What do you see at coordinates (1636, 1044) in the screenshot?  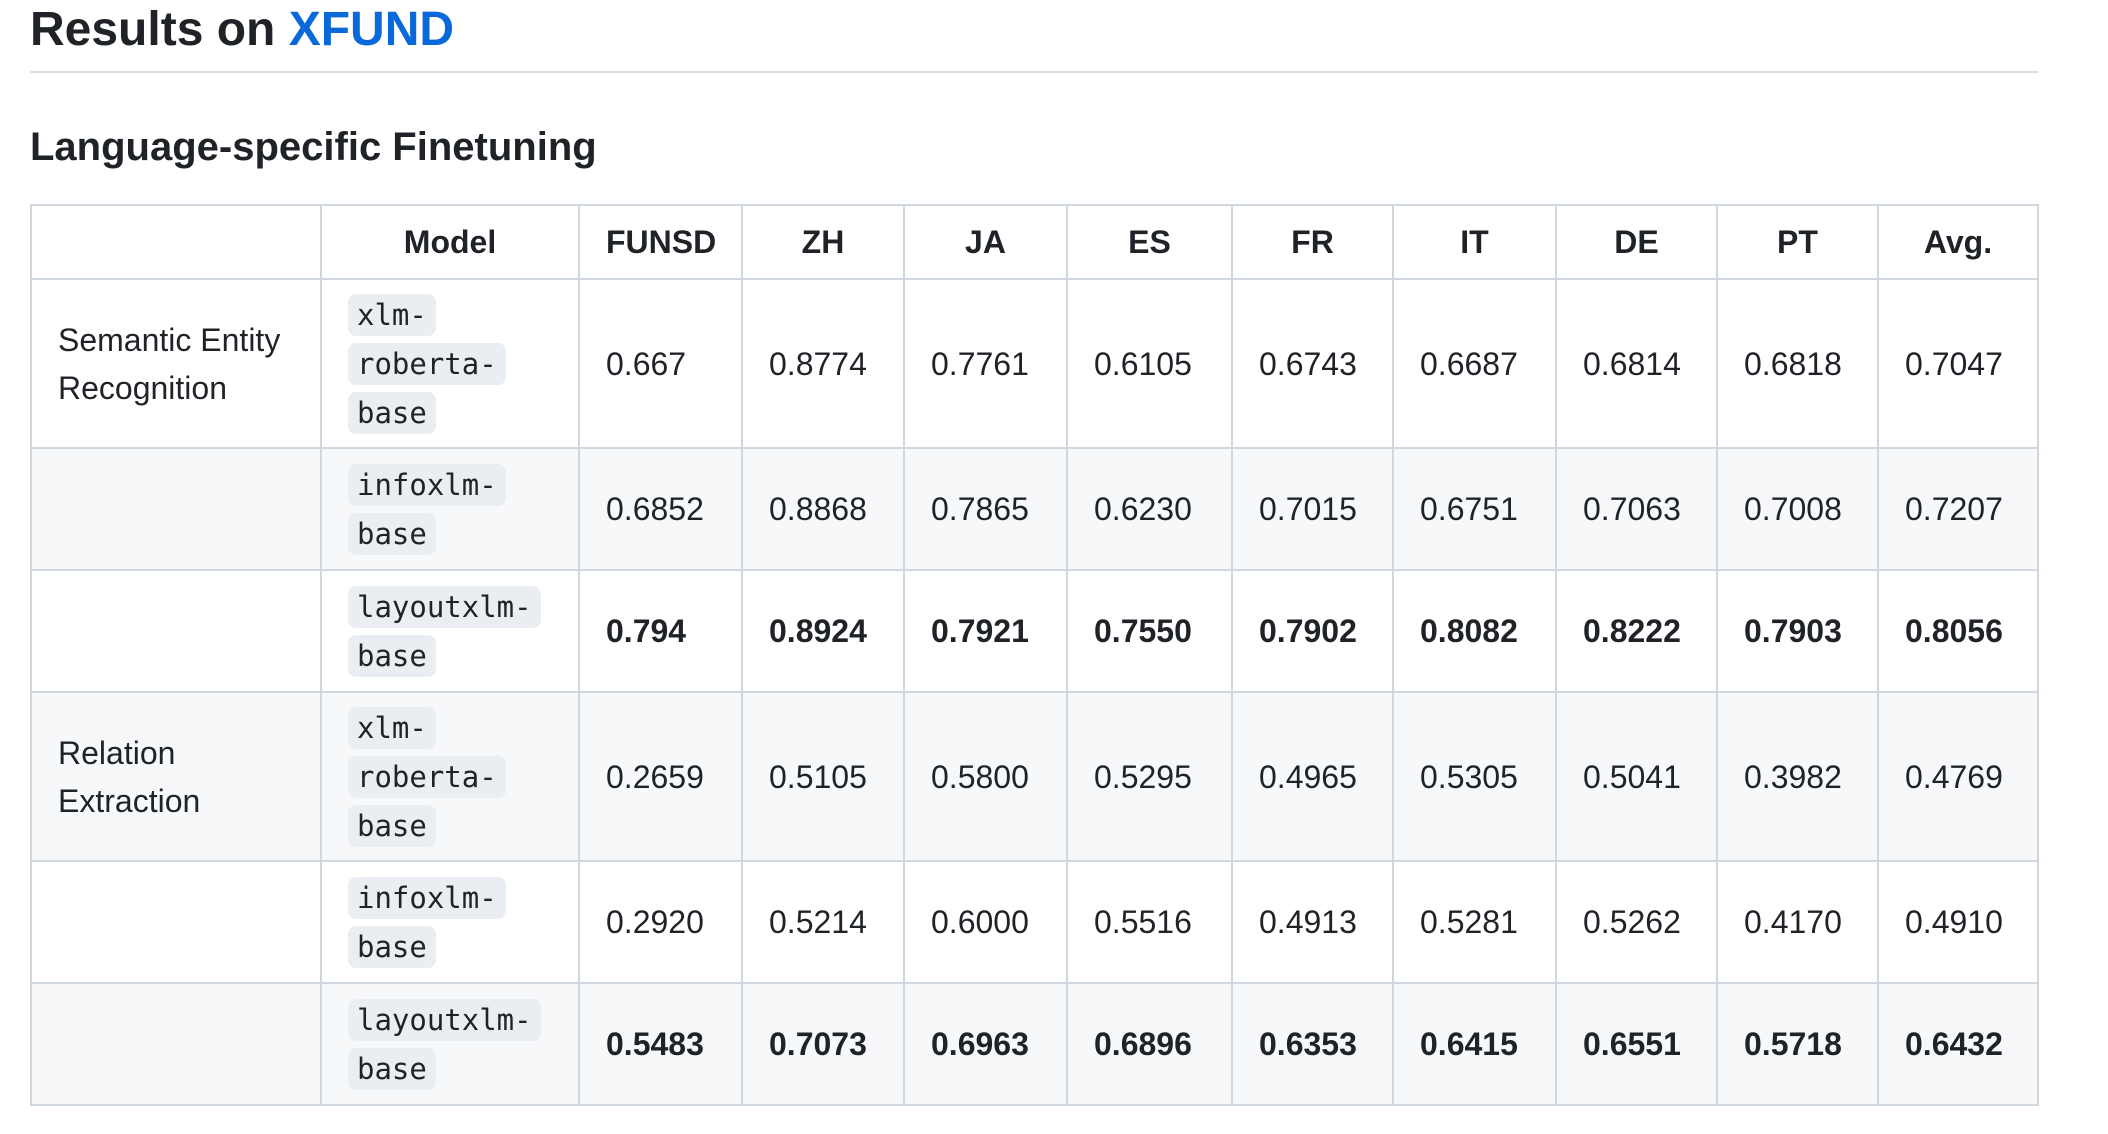 I see `score-cell: 0.6551` at bounding box center [1636, 1044].